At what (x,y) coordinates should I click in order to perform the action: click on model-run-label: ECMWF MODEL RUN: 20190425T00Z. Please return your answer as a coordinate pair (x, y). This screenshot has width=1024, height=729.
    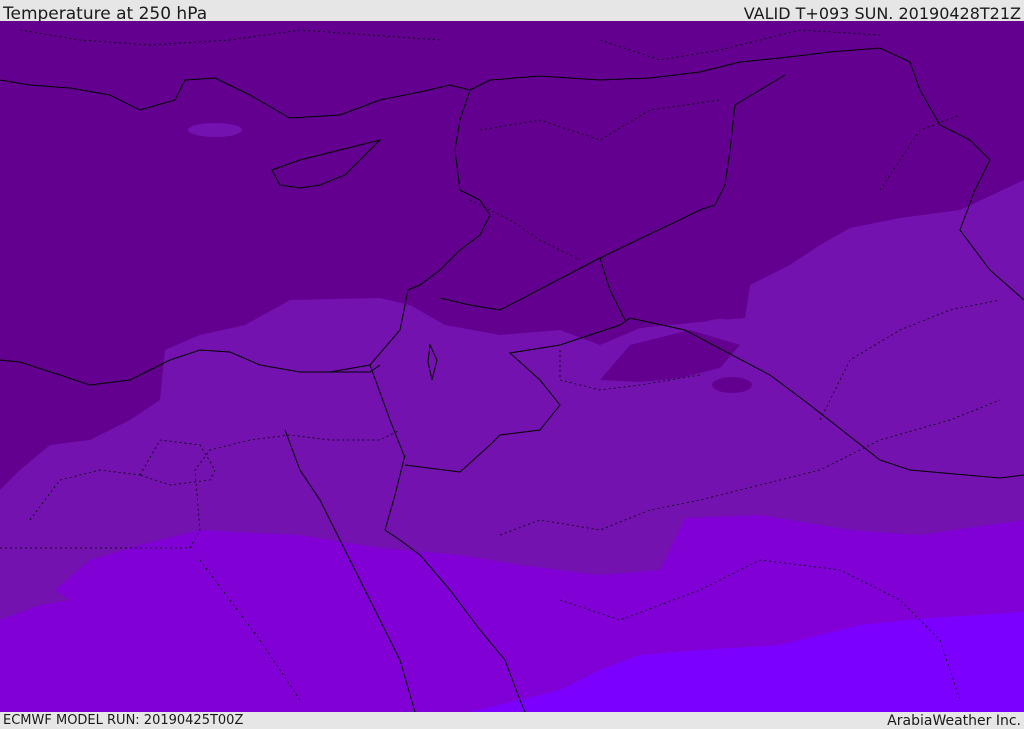
    Looking at the image, I should click on (123, 720).